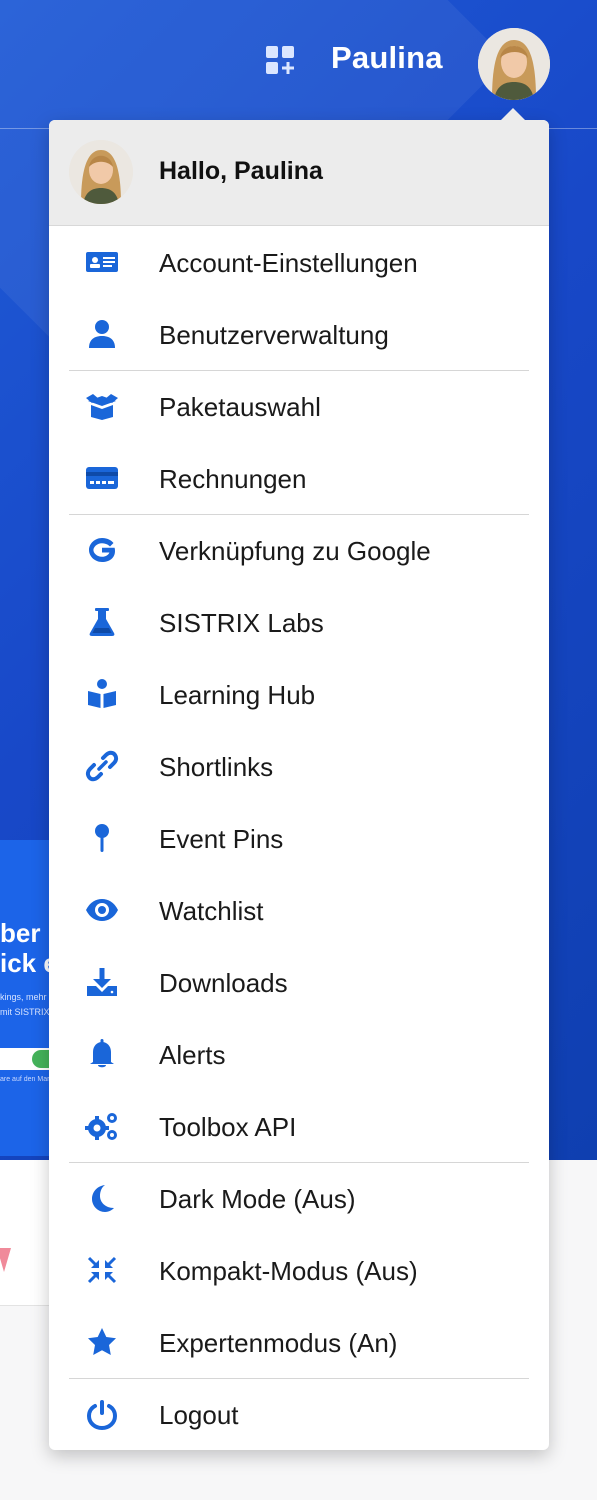  Describe the element at coordinates (299, 1054) in the screenshot. I see `menu-item-alerts: Alerts` at that location.